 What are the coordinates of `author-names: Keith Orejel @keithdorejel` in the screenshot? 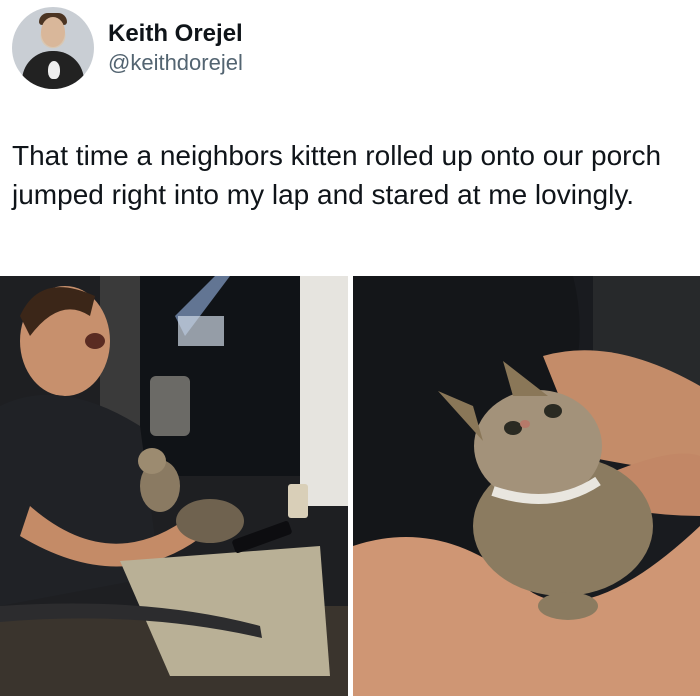 It's located at (175, 48).